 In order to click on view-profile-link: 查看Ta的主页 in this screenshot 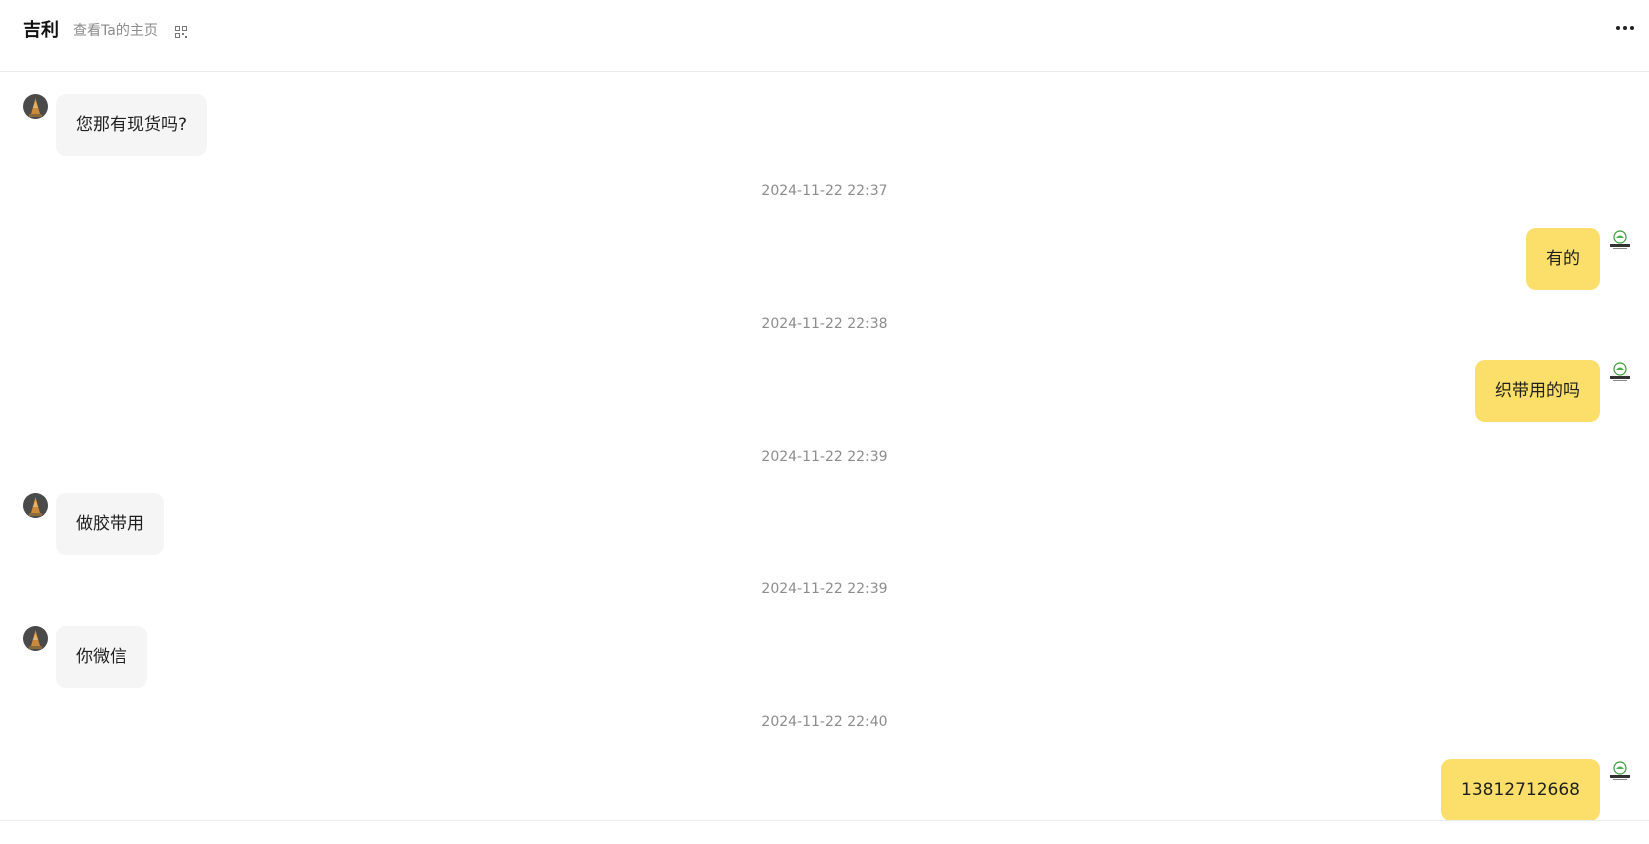, I will do `click(115, 30)`.